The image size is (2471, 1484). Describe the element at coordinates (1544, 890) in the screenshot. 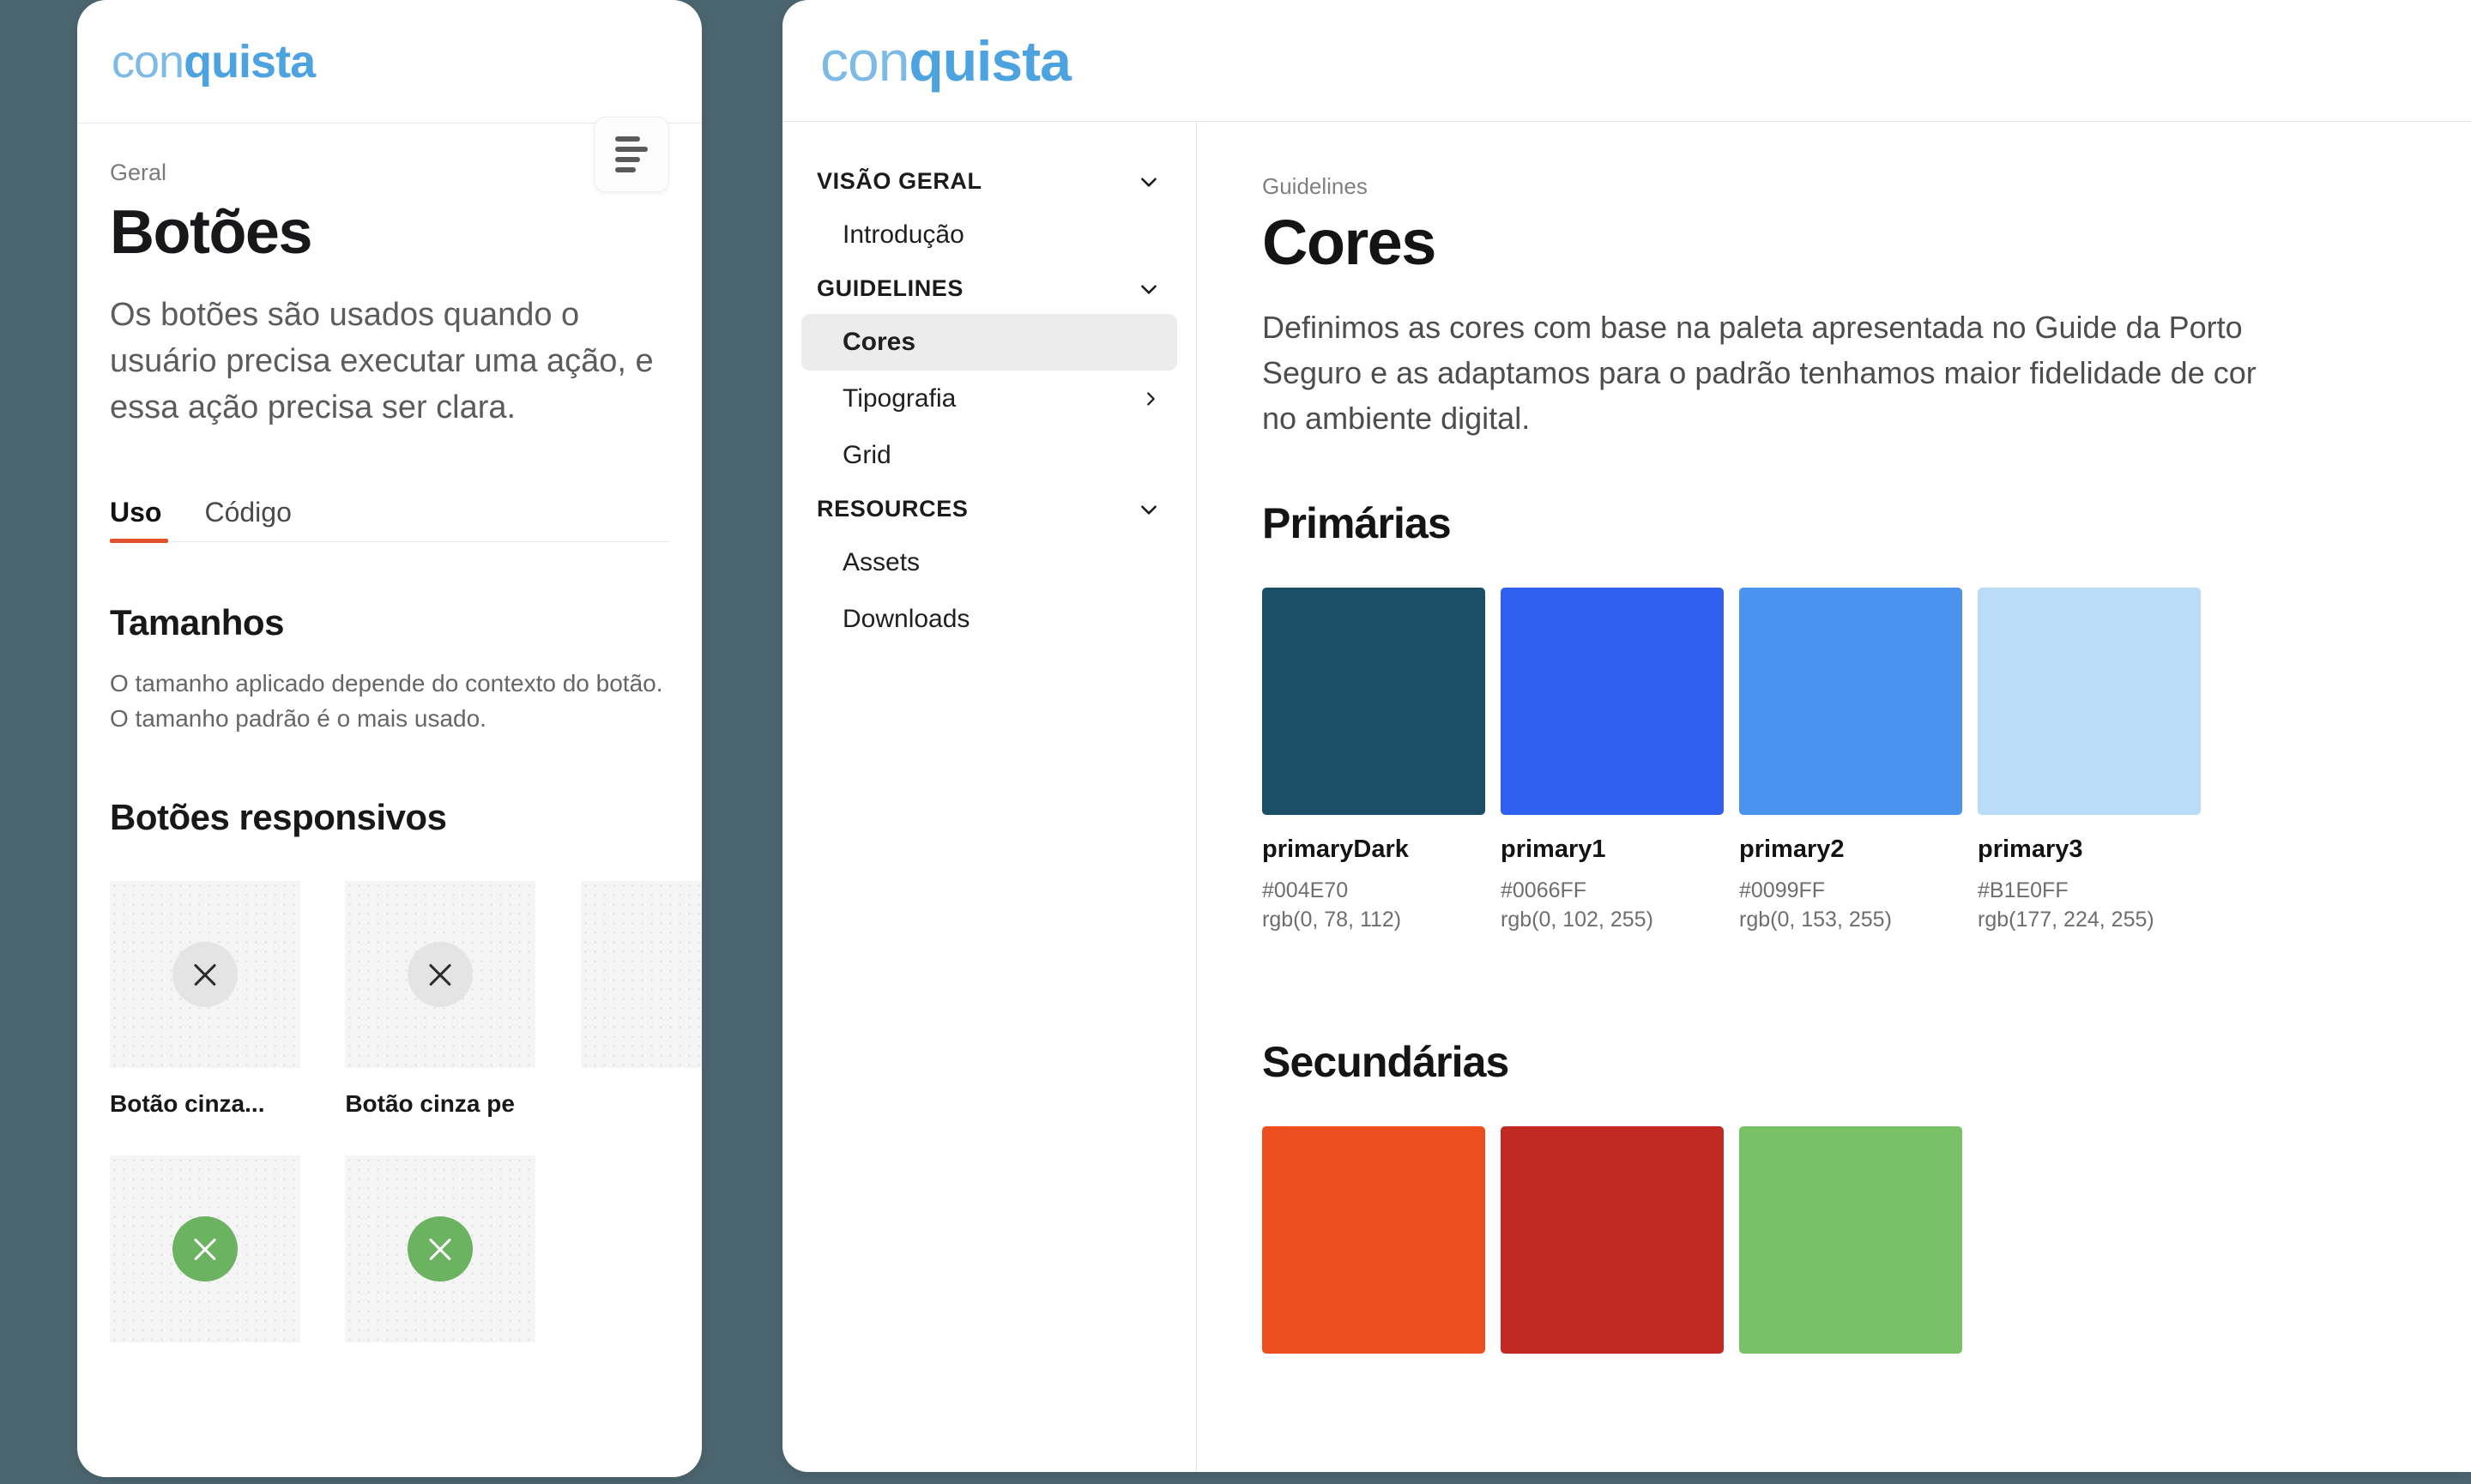

I see `color-hex: #0066FF` at that location.